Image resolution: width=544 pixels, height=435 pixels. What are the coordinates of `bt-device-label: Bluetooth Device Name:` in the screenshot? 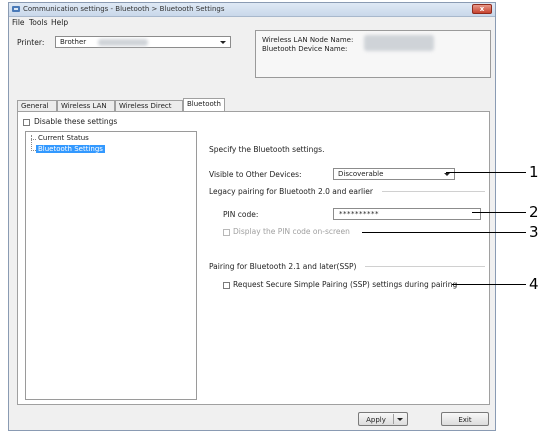 It's located at (305, 49).